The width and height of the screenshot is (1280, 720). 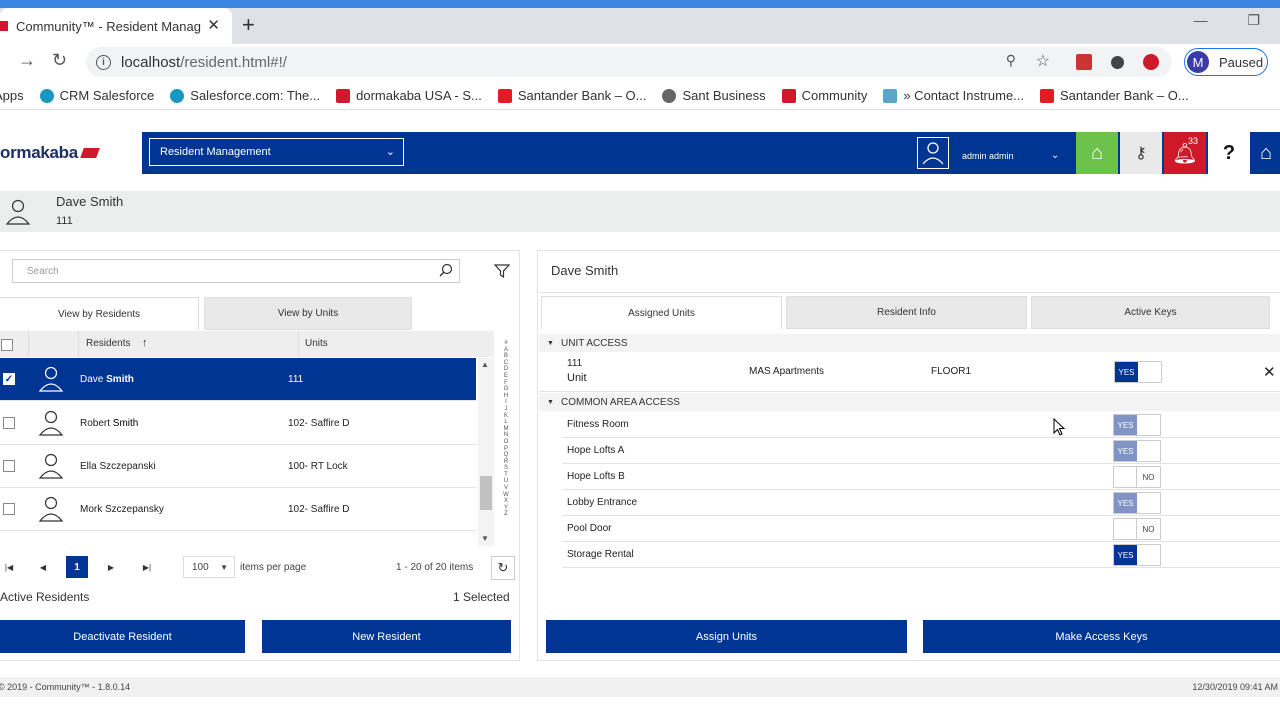 I want to click on alpha-letter: E, so click(x=506, y=376).